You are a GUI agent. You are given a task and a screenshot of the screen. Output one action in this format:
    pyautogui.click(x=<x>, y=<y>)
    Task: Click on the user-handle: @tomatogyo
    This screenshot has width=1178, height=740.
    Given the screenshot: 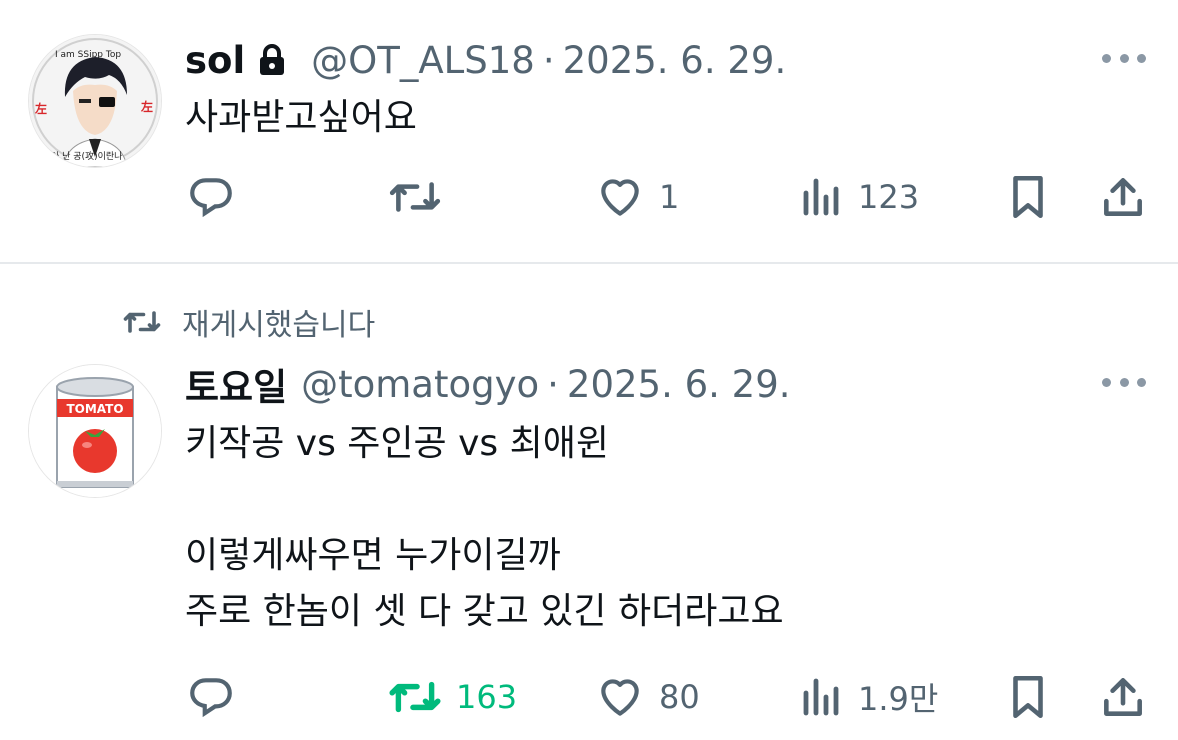 What is the action you would take?
    pyautogui.click(x=420, y=384)
    